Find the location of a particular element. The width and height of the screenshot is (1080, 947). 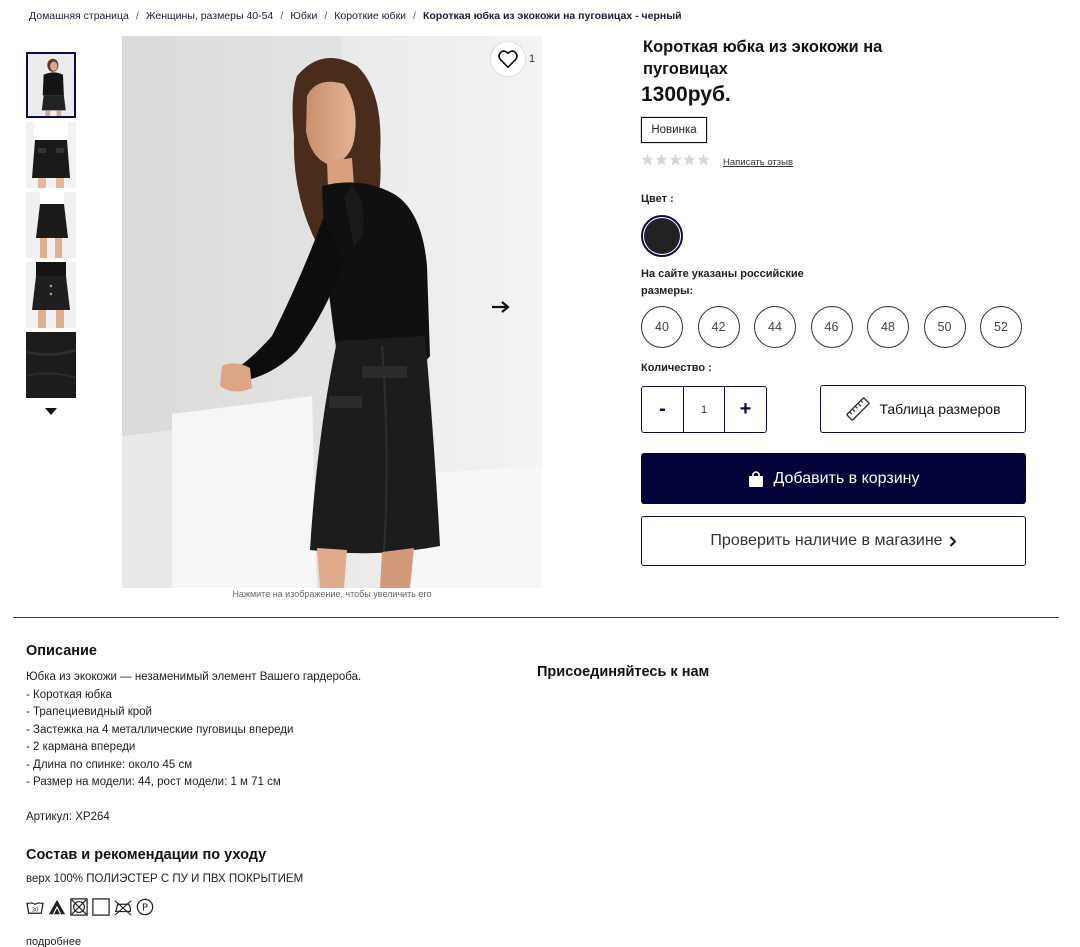

quantity-label: Количество : is located at coordinates (676, 368).